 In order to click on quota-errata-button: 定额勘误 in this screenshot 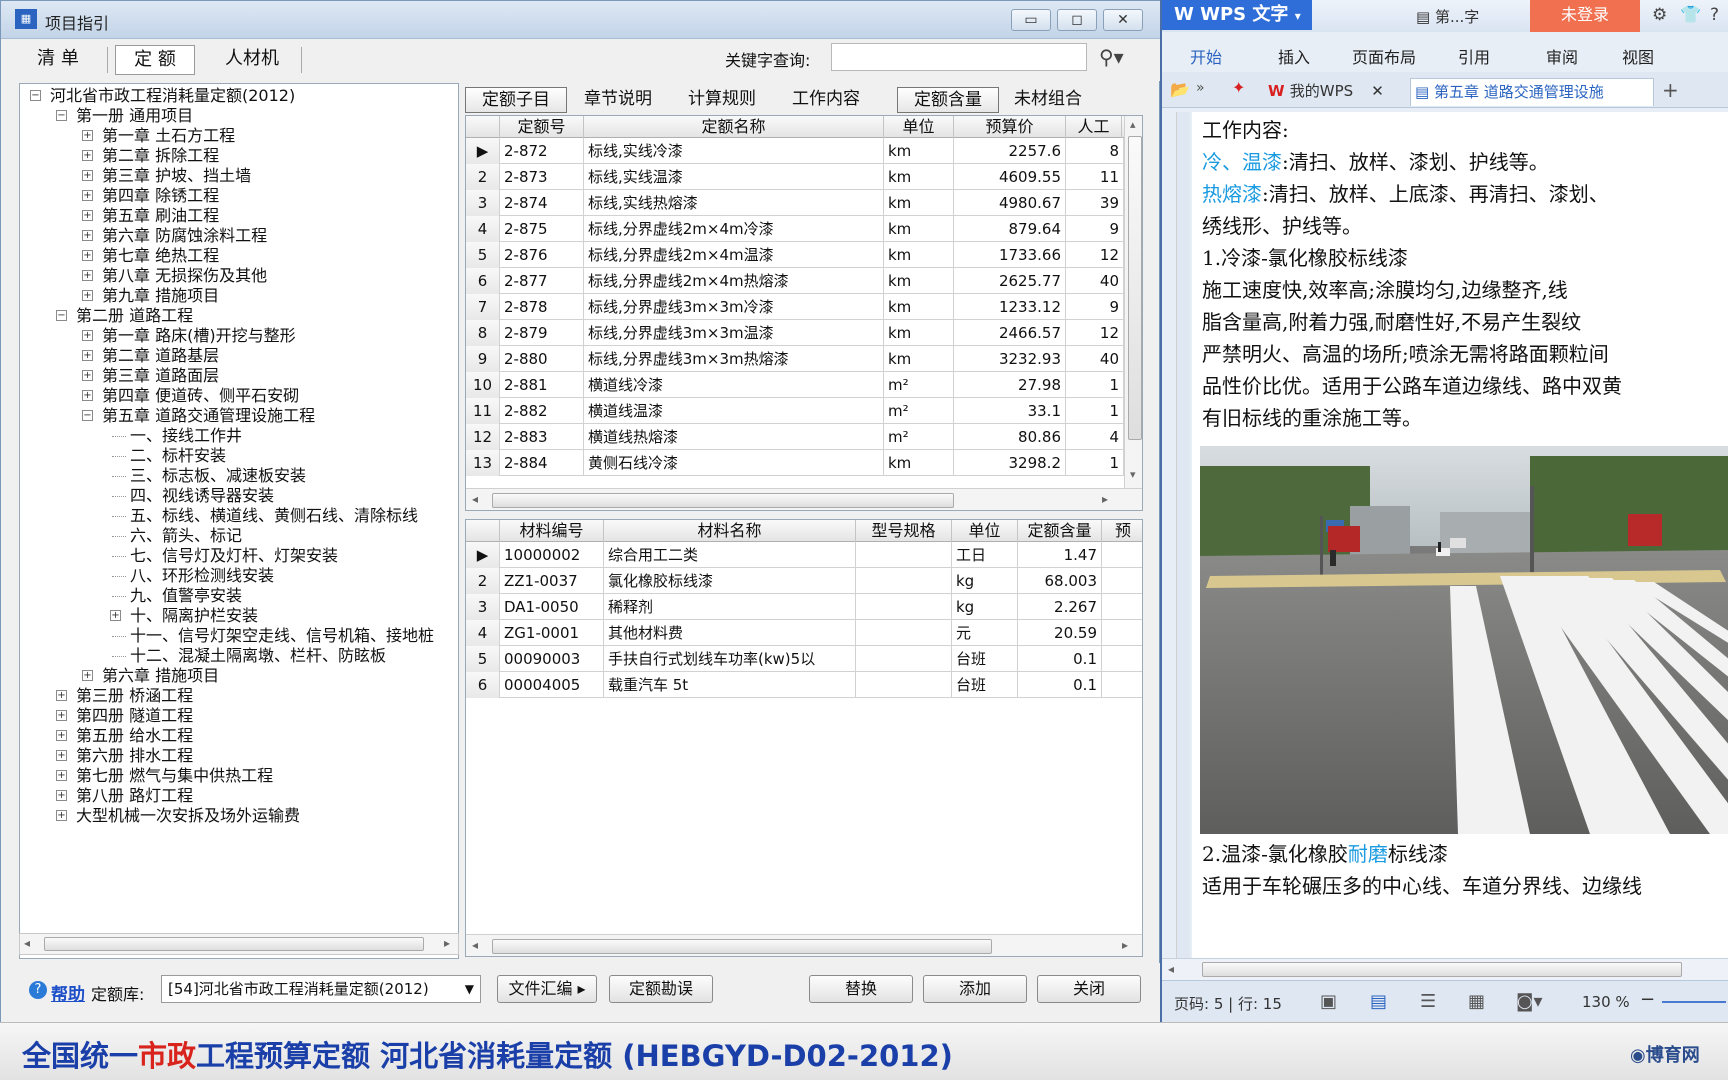, I will do `click(661, 989)`.